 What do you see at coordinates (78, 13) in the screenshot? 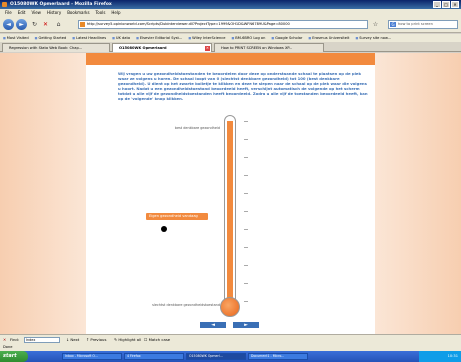
I see `menu-bookmarks: Bookmarks` at bounding box center [78, 13].